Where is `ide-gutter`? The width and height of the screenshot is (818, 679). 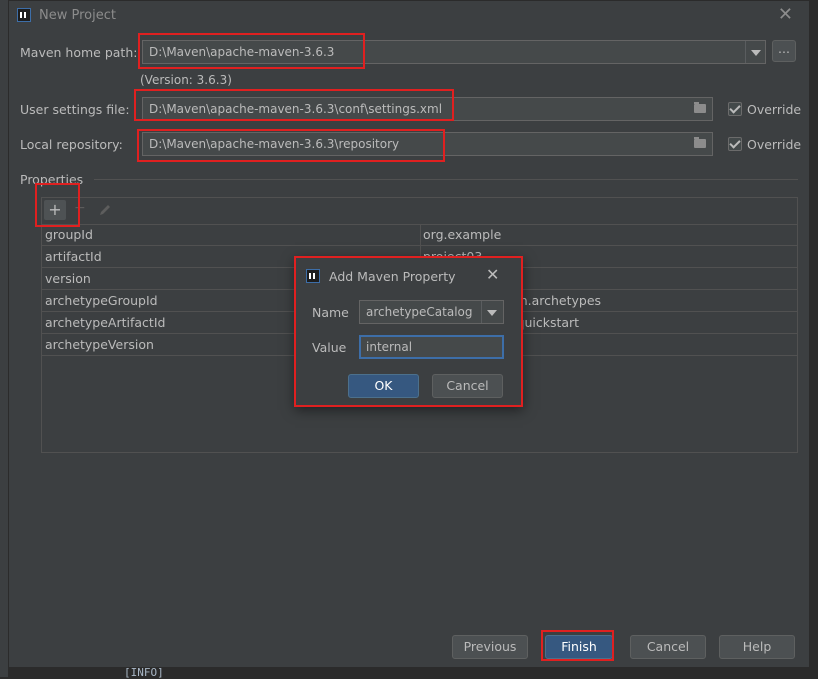
ide-gutter is located at coordinates (4, 338).